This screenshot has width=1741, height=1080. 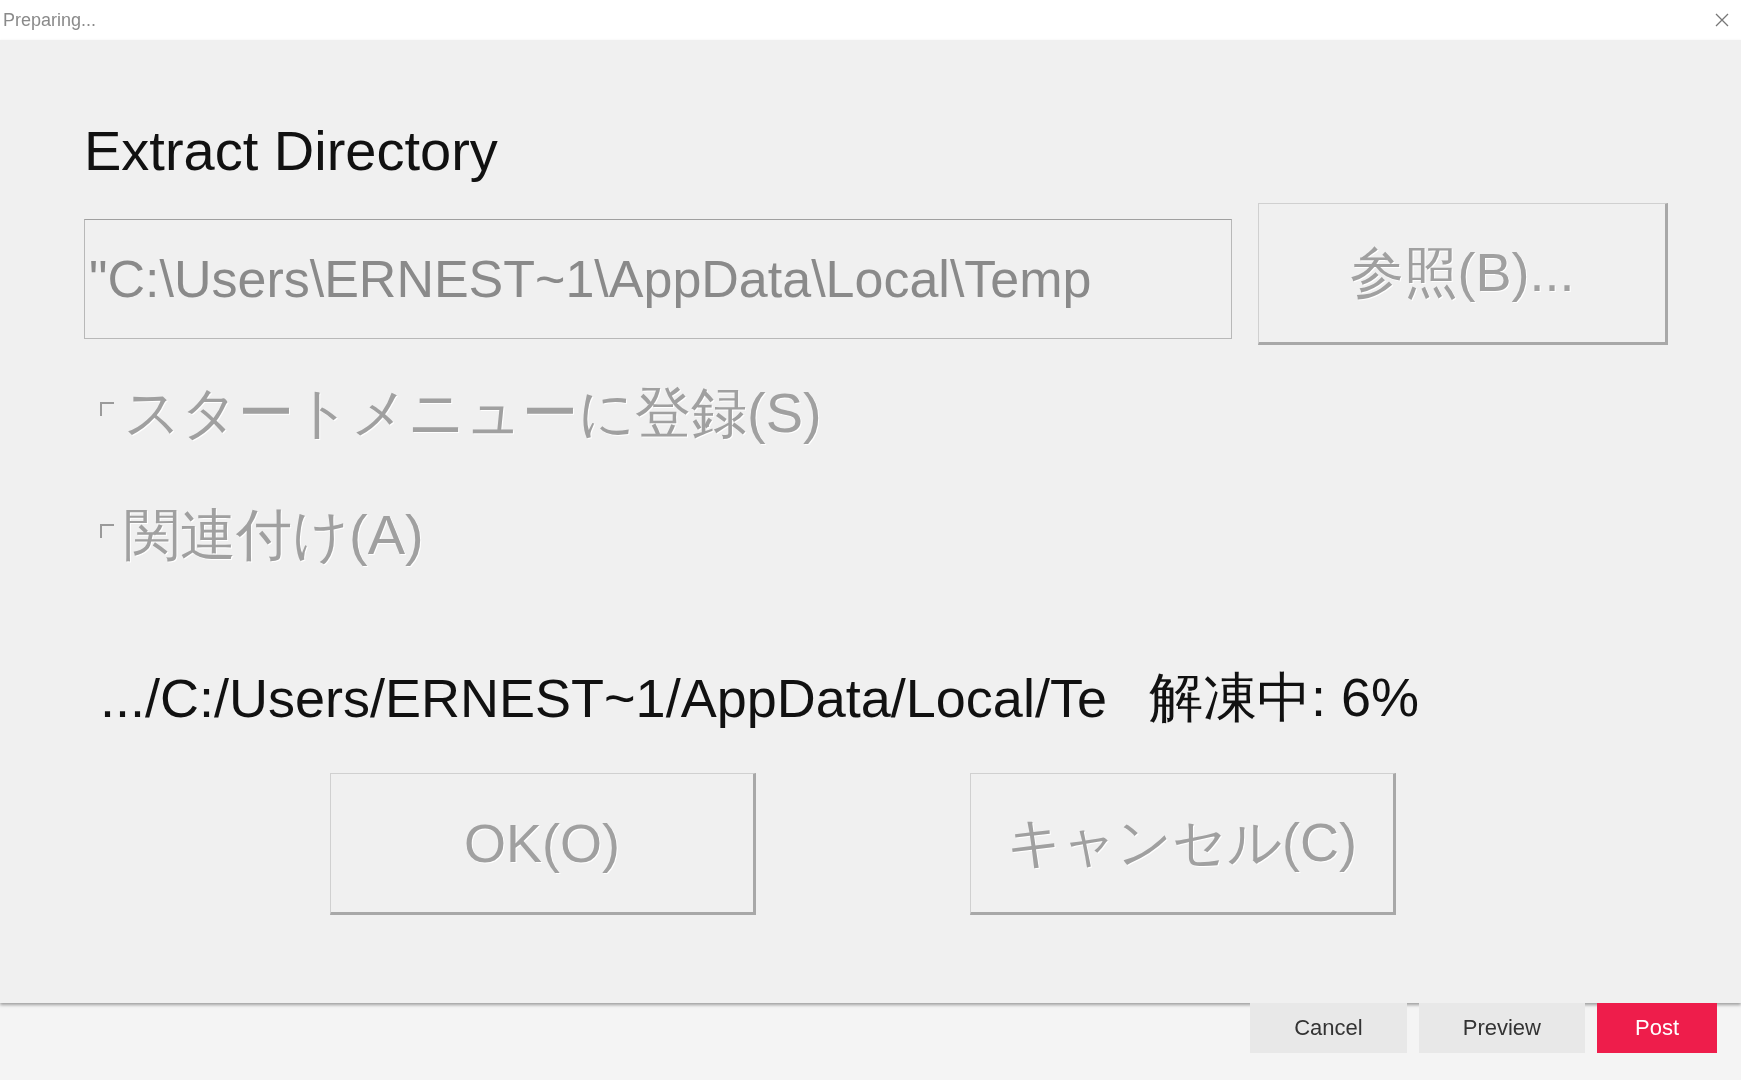 I want to click on checkbox-label: スタートメニューに登録(S), so click(x=473, y=413).